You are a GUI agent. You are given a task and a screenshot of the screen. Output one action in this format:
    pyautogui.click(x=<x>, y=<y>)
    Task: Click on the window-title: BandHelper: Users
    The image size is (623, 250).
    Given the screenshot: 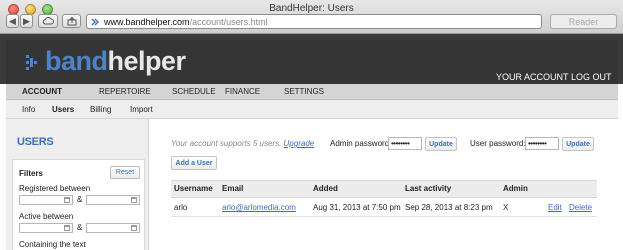 What is the action you would take?
    pyautogui.click(x=311, y=8)
    